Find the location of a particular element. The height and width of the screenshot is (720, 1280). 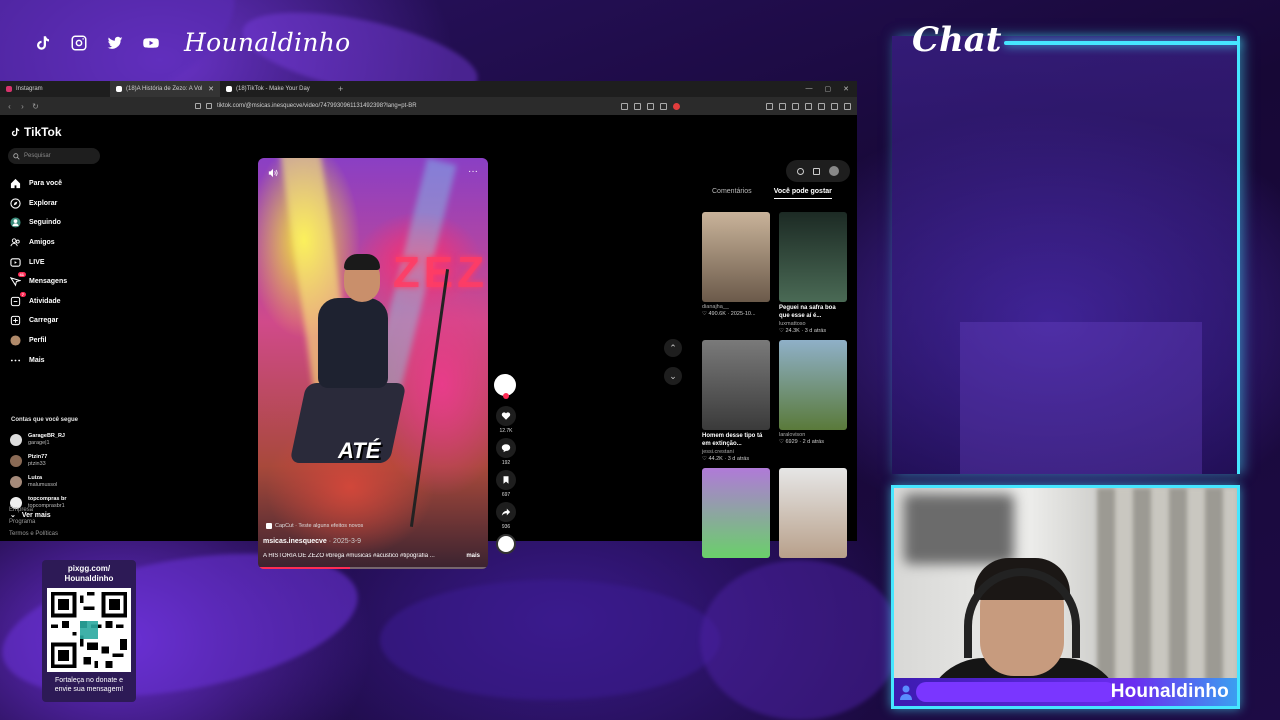

previous-video-button: ⌃ is located at coordinates (673, 348).